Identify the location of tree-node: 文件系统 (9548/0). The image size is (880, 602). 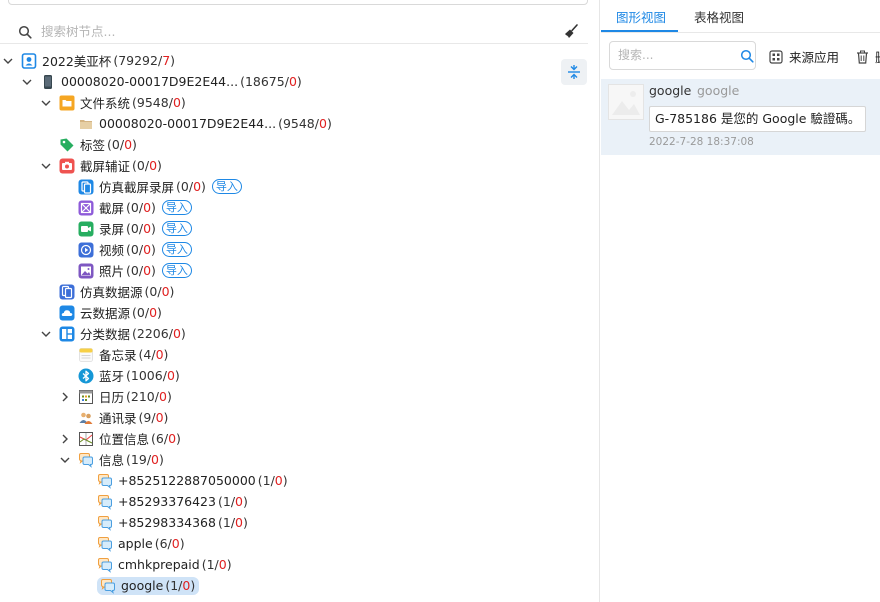
(112, 102).